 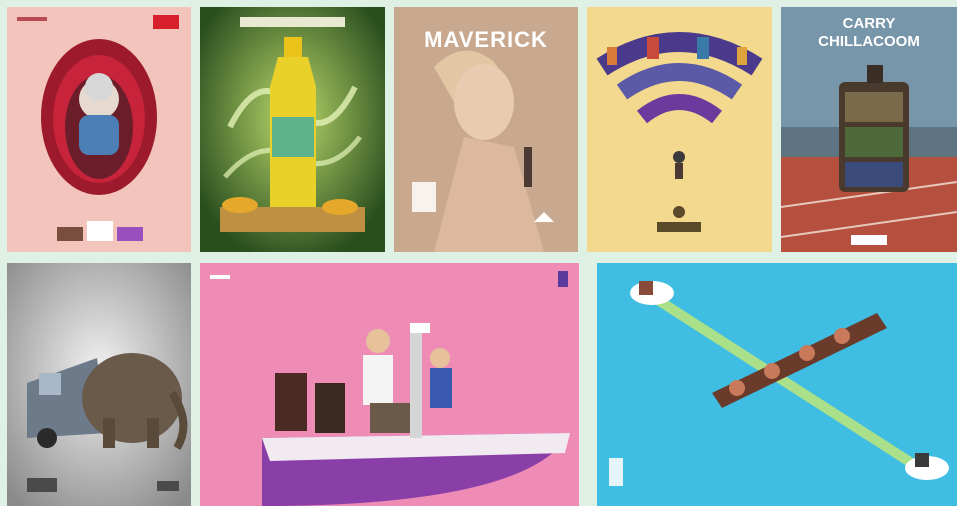 I want to click on open-mouth-illustration, so click(x=99, y=129).